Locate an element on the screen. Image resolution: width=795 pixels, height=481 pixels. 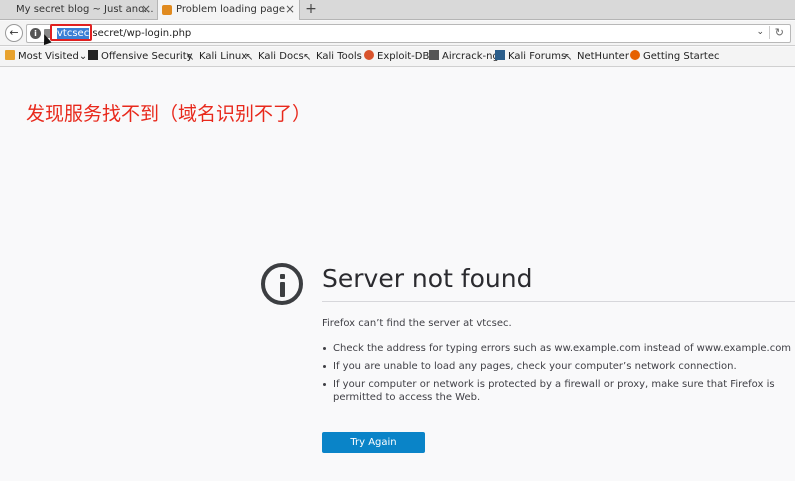
bookmark-exploit-db: Exploit-DB is located at coordinates (396, 57).